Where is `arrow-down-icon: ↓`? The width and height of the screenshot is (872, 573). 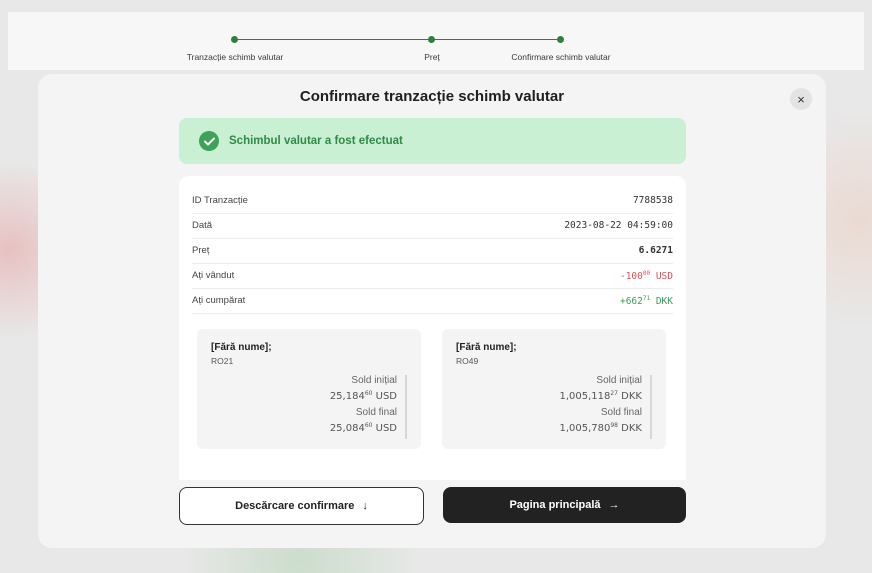
arrow-down-icon: ↓ is located at coordinates (365, 506).